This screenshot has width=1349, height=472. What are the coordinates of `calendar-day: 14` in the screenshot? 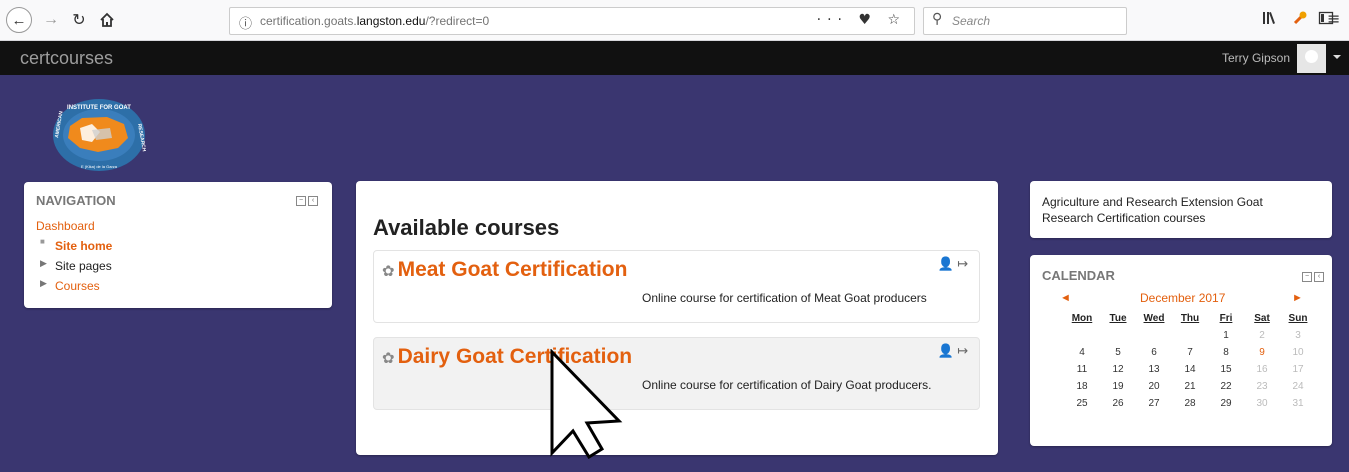 It's located at (1190, 369).